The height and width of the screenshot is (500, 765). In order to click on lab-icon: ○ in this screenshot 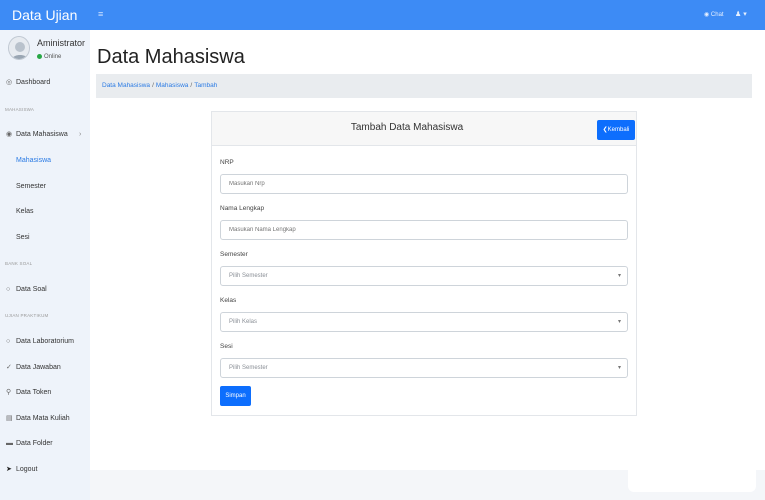, I will do `click(8, 341)`.